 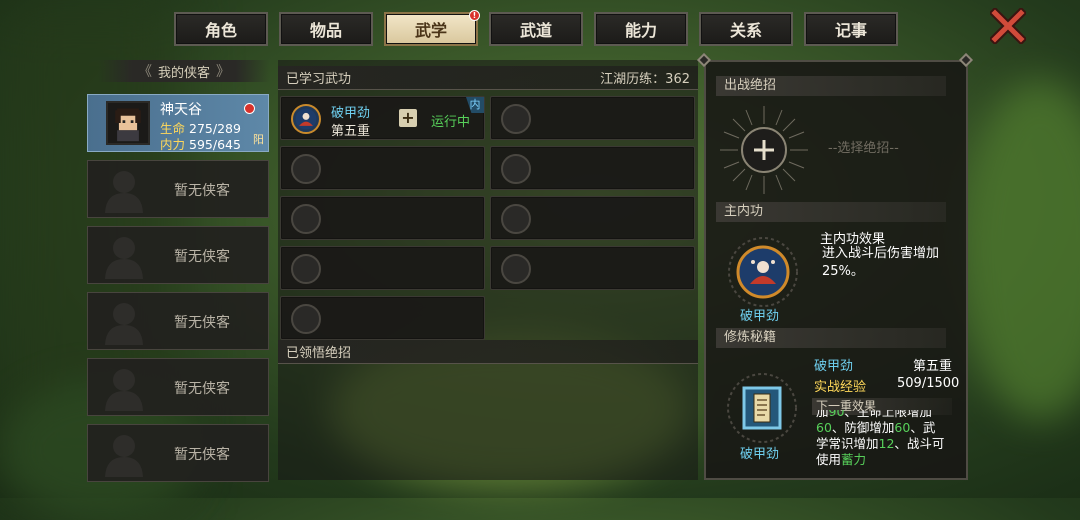 What do you see at coordinates (831, 338) in the screenshot?
I see `training-header: 修炼秘籍` at bounding box center [831, 338].